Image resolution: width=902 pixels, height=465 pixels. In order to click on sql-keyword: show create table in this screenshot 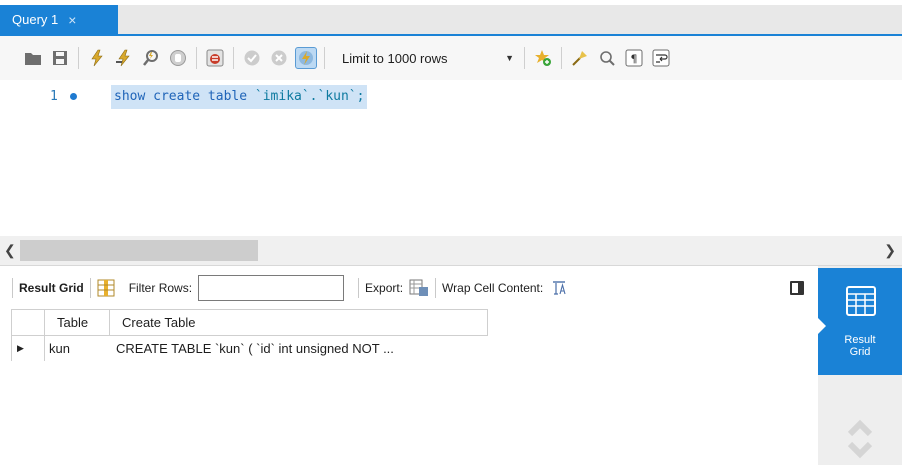, I will do `click(181, 96)`.